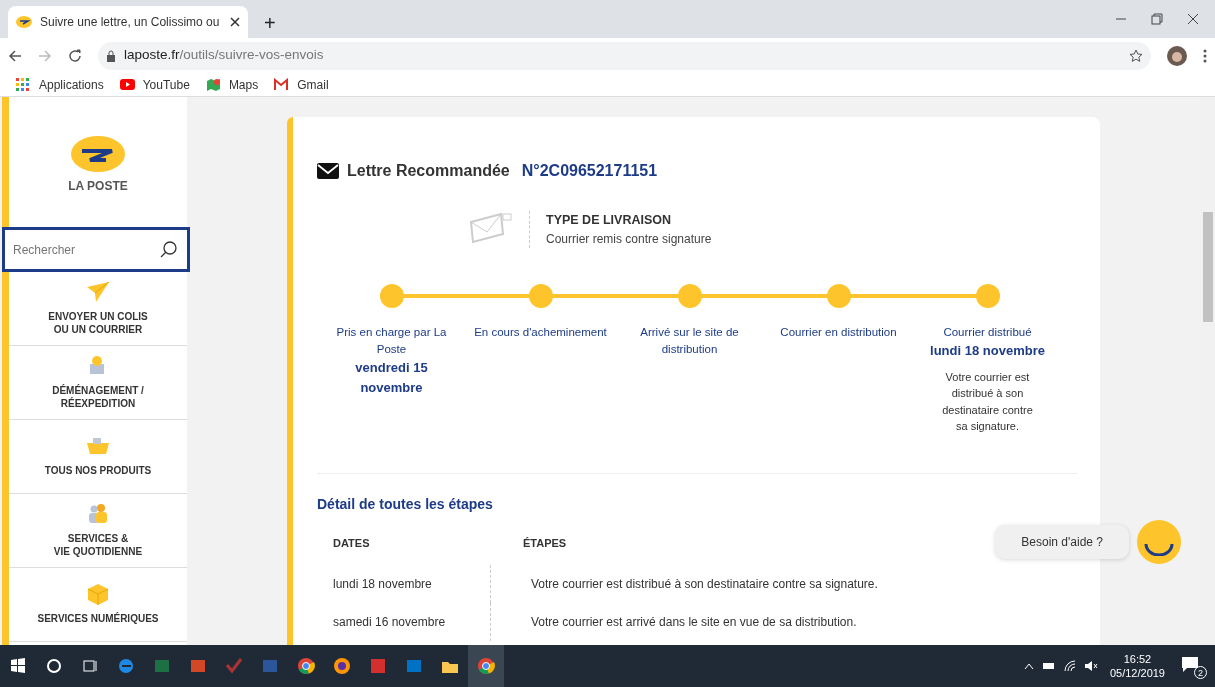 The height and width of the screenshot is (687, 1215). What do you see at coordinates (1205, 55) in the screenshot?
I see `more-icon` at bounding box center [1205, 55].